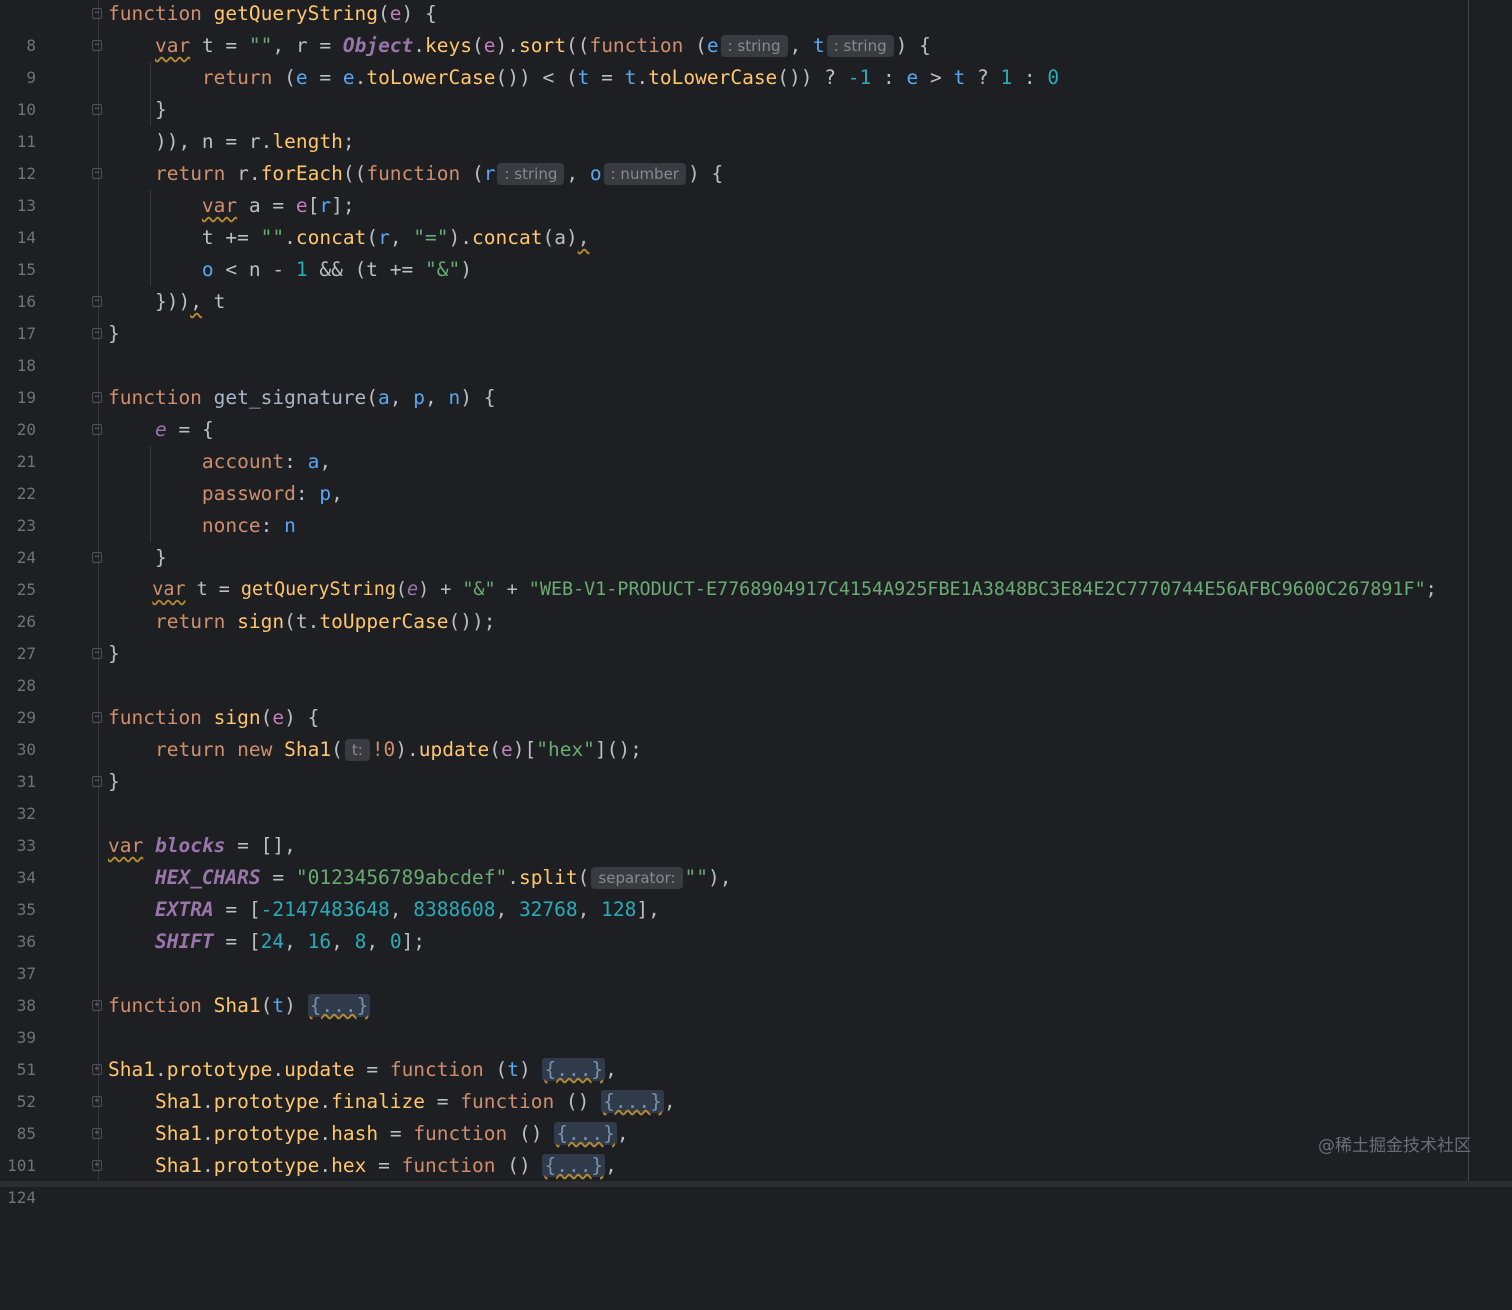 This screenshot has height=1310, width=1512. I want to click on code-text: var blocks = [],, so click(202, 846).